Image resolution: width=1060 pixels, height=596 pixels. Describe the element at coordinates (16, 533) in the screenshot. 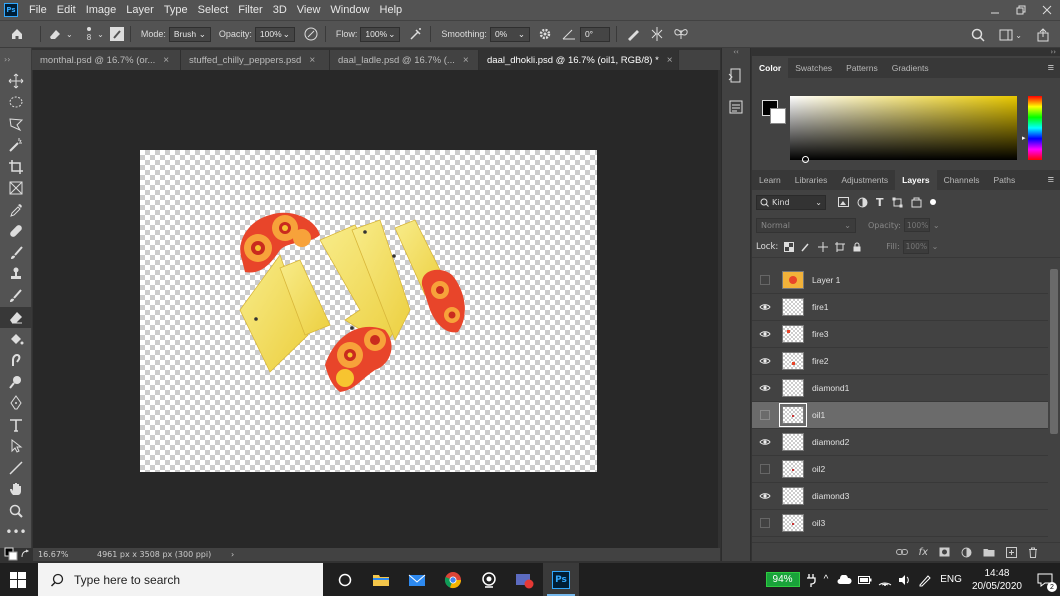

I see `edit-toolbar-button: •••` at that location.